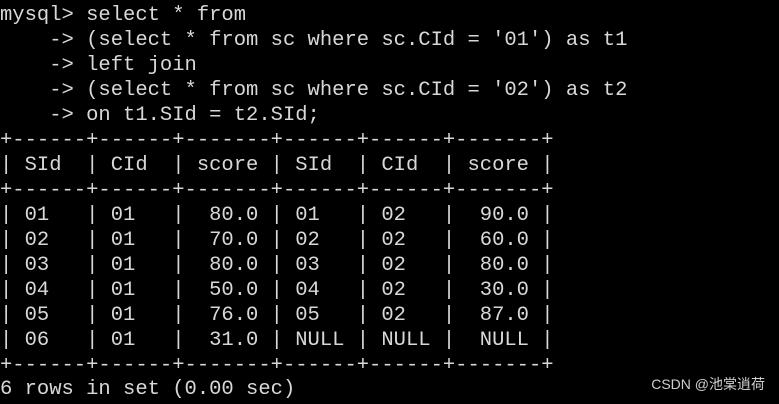 The width and height of the screenshot is (779, 404). I want to click on table-row: | 06 | 01 | 31.0 | NULL | NULL | NULL |, so click(277, 340).